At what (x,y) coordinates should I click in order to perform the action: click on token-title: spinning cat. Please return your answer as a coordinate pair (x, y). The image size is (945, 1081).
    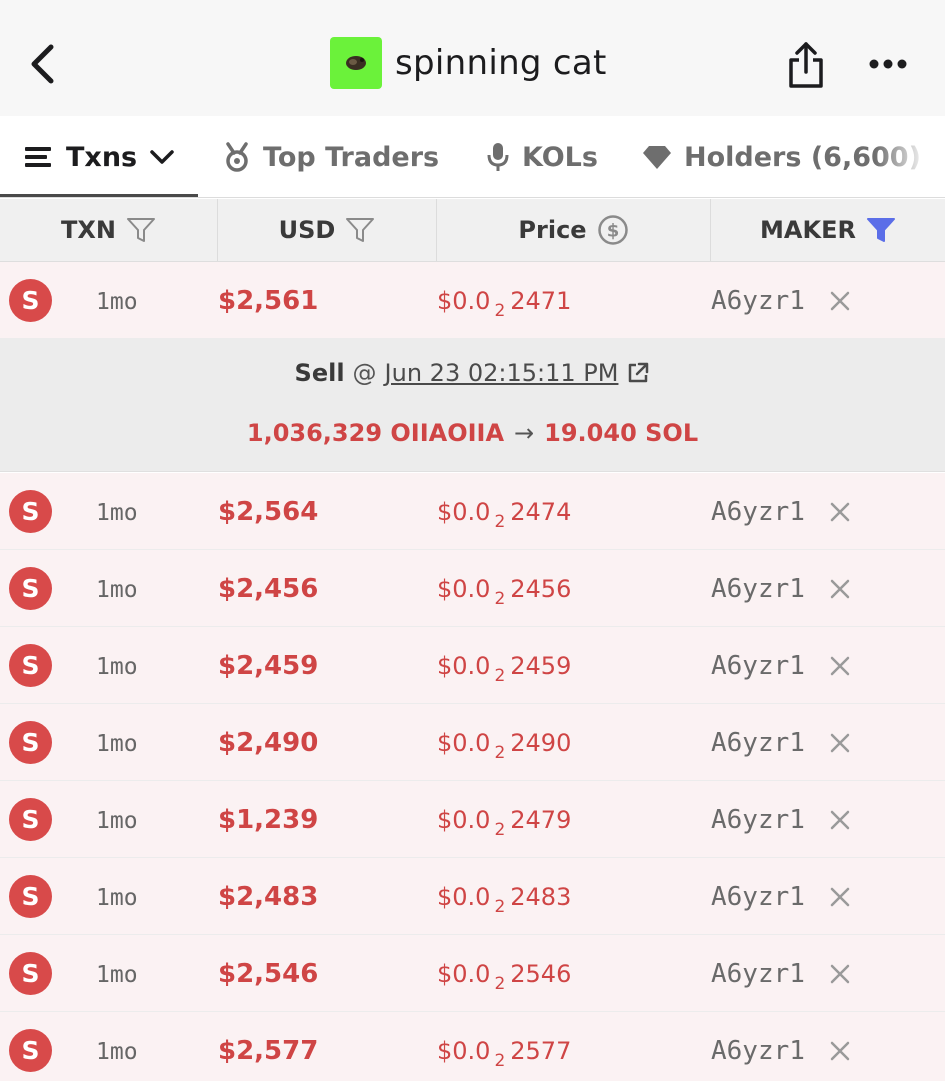
    Looking at the image, I should click on (468, 63).